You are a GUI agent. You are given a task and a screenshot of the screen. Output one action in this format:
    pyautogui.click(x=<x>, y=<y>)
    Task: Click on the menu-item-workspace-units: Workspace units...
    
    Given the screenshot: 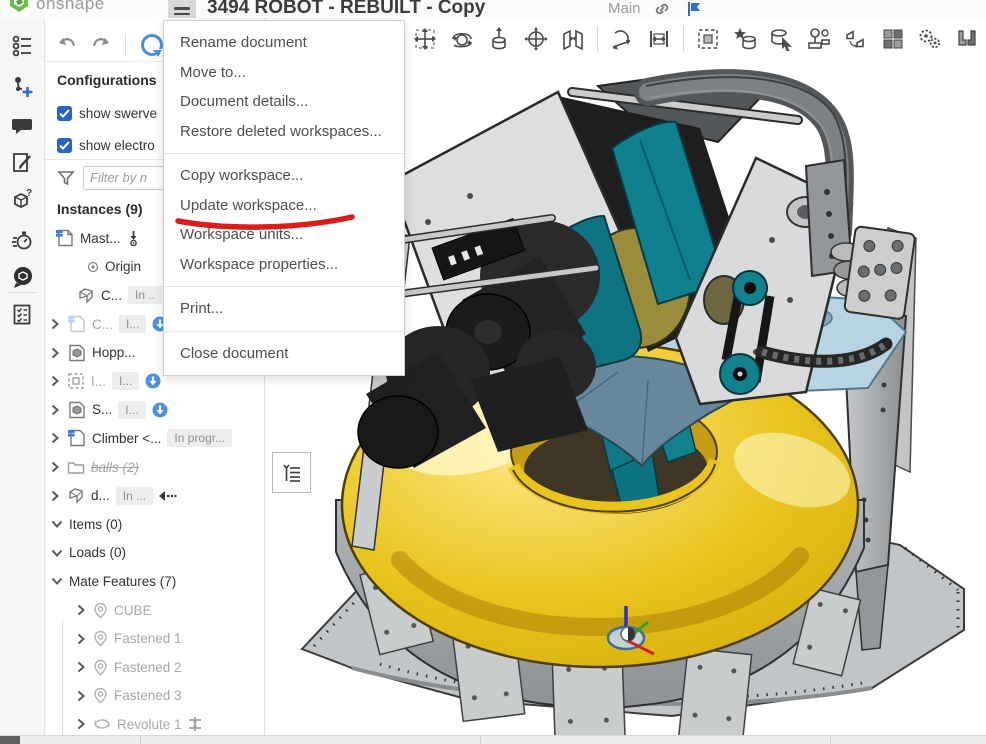 What is the action you would take?
    pyautogui.click(x=284, y=235)
    